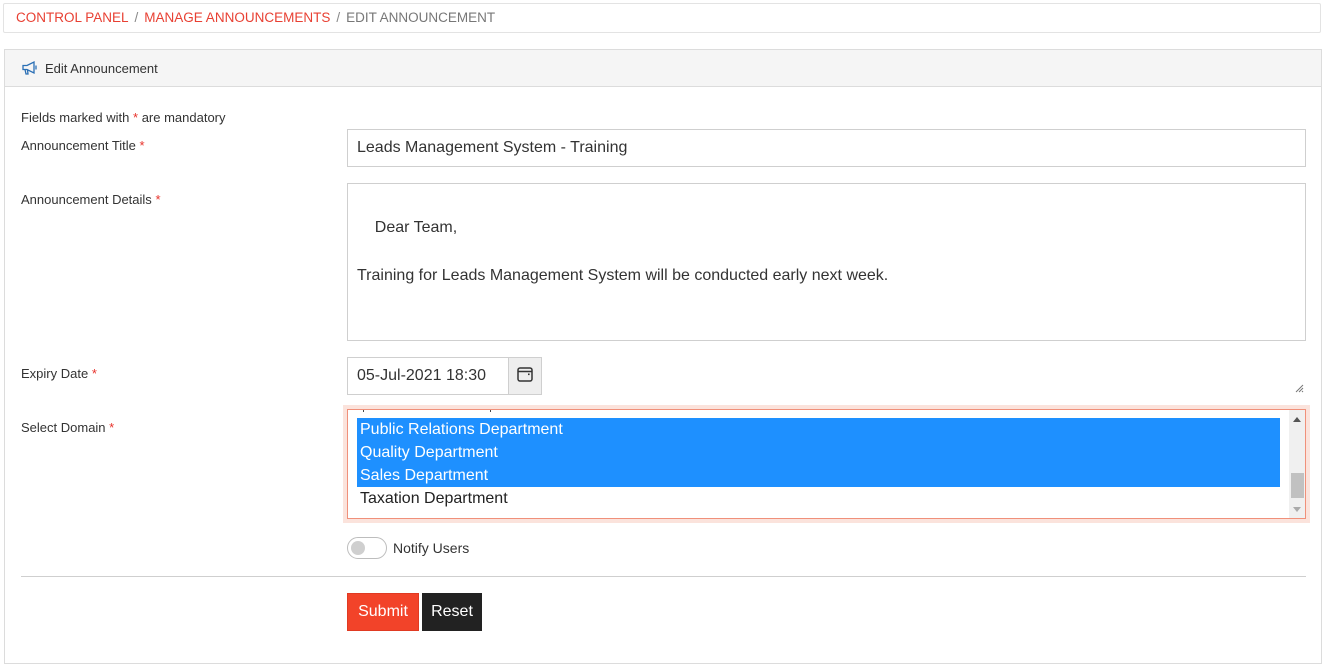 This screenshot has width=1326, height=671. What do you see at coordinates (818, 498) in the screenshot?
I see `domain-option: Taxation Department` at bounding box center [818, 498].